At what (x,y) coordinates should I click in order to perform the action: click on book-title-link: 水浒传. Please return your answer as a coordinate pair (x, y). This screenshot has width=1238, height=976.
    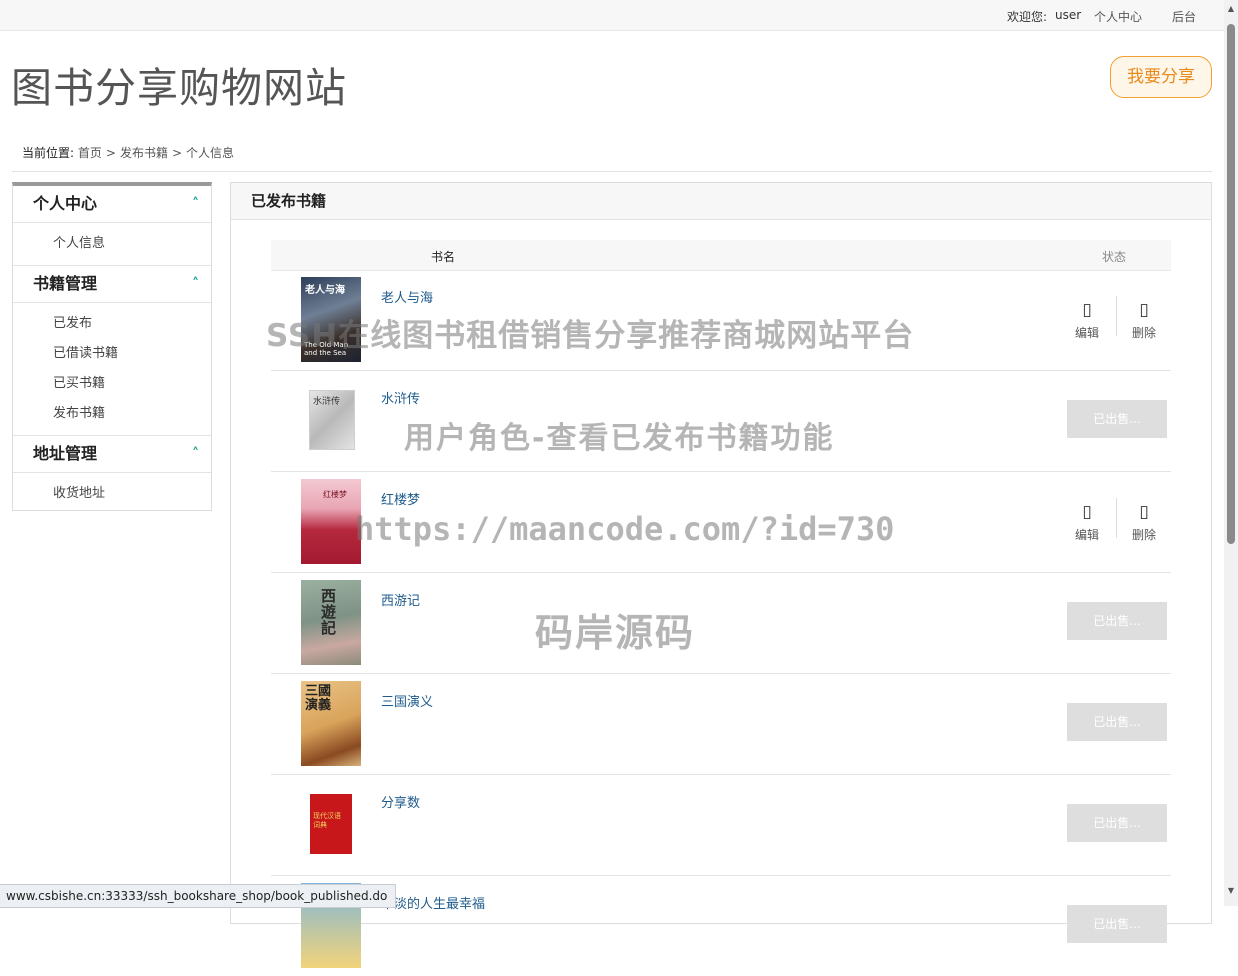
    Looking at the image, I should click on (400, 397).